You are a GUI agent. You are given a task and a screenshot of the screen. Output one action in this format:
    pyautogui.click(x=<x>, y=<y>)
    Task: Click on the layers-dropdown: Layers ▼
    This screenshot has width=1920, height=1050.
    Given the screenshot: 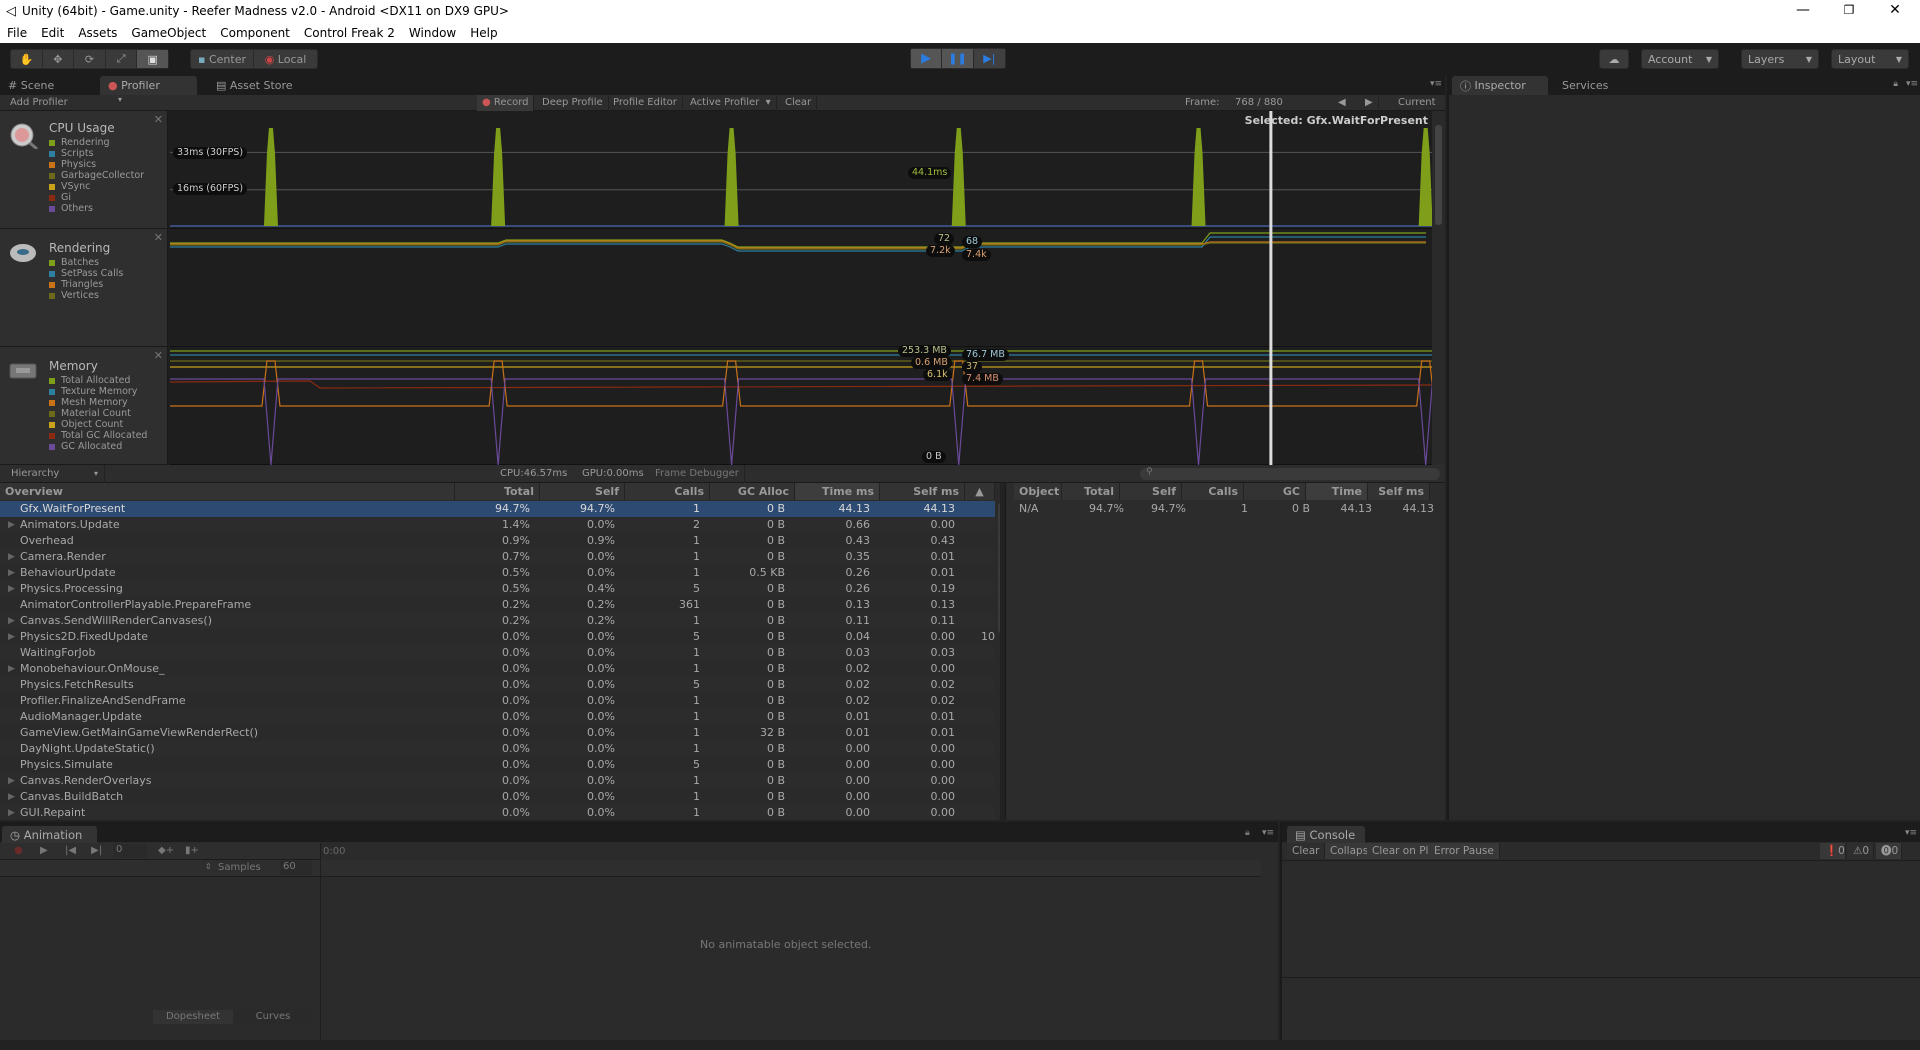 What is the action you would take?
    pyautogui.click(x=1780, y=59)
    